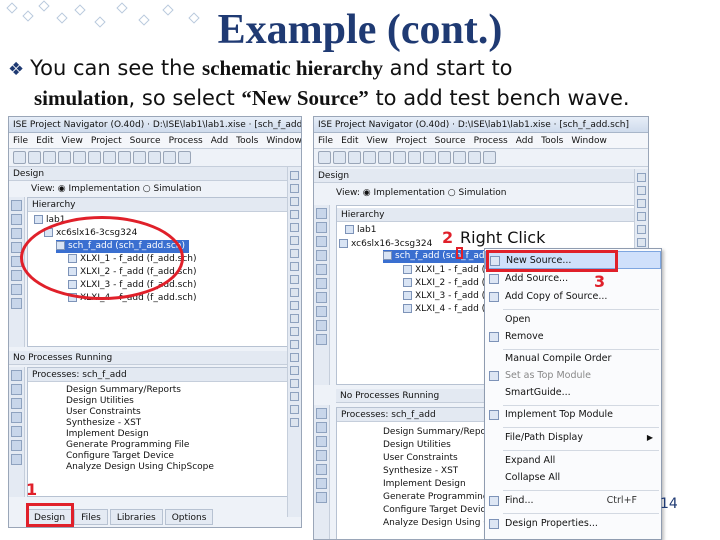 This screenshot has width=720, height=540. What do you see at coordinates (475, 176) in the screenshot?
I see `right-design-header: Design` at bounding box center [475, 176].